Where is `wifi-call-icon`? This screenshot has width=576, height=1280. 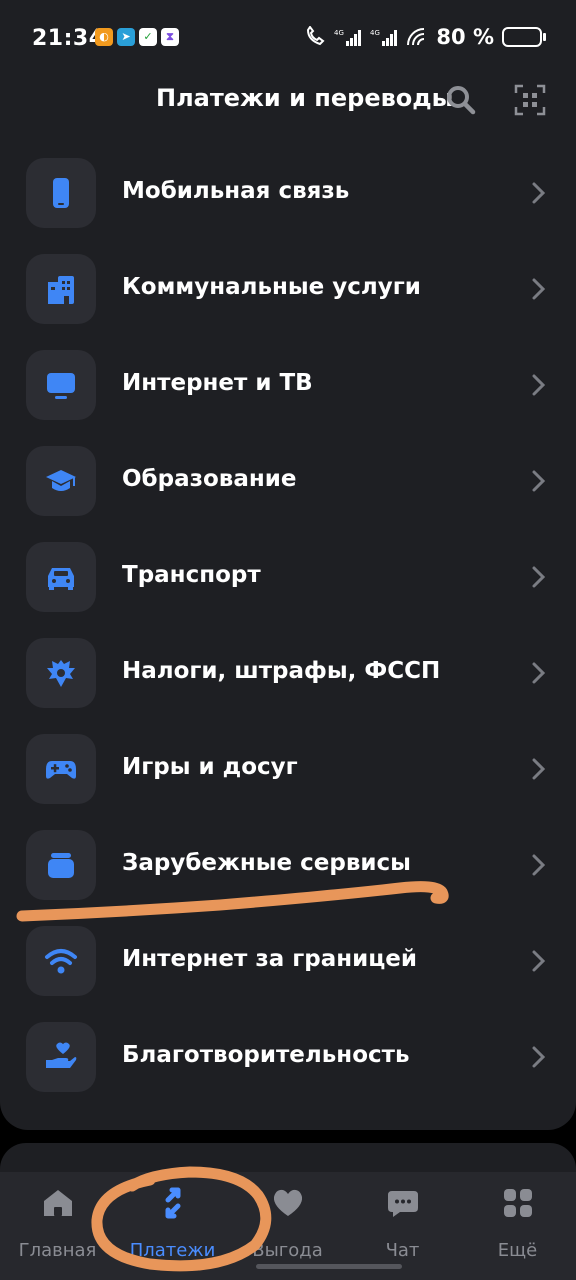
wifi-call-icon is located at coordinates (316, 36).